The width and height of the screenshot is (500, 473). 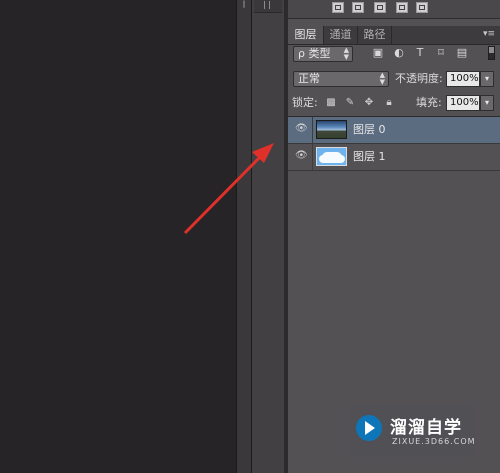 What do you see at coordinates (420, 53) in the screenshot?
I see `type-filter-icon: T` at bounding box center [420, 53].